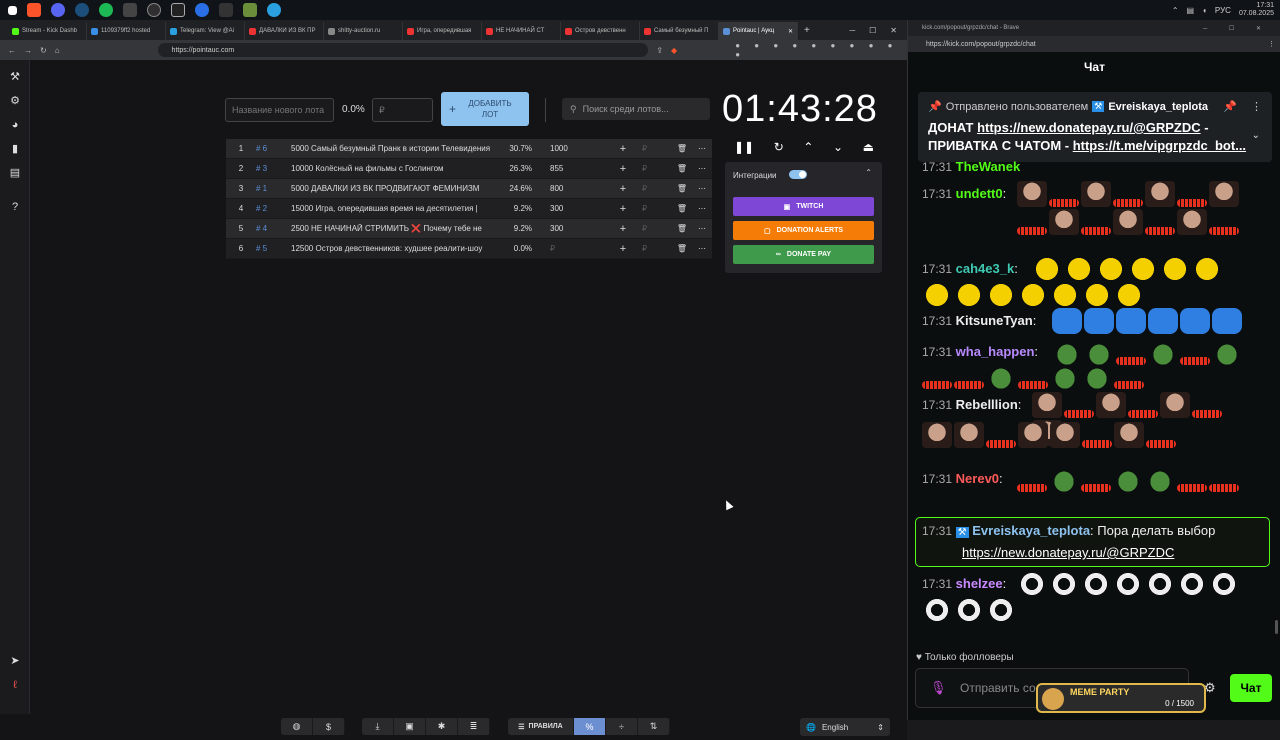 The width and height of the screenshot is (1280, 740). I want to click on volume-icon: ◖, so click(1204, 10).